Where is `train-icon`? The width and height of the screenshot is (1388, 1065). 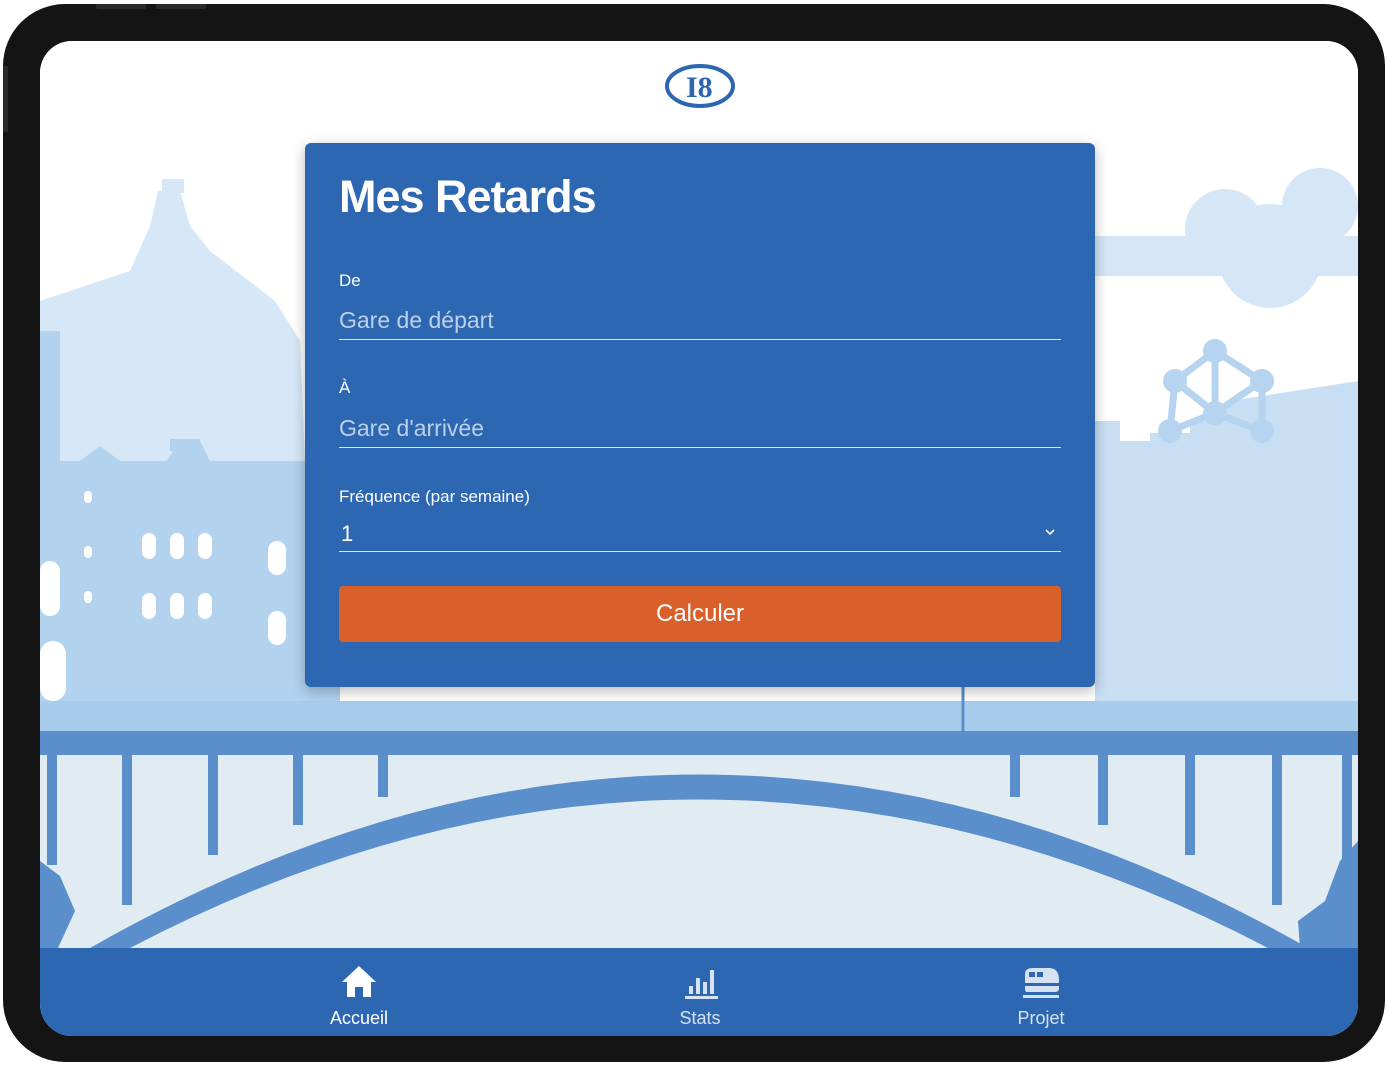
train-icon is located at coordinates (1041, 983).